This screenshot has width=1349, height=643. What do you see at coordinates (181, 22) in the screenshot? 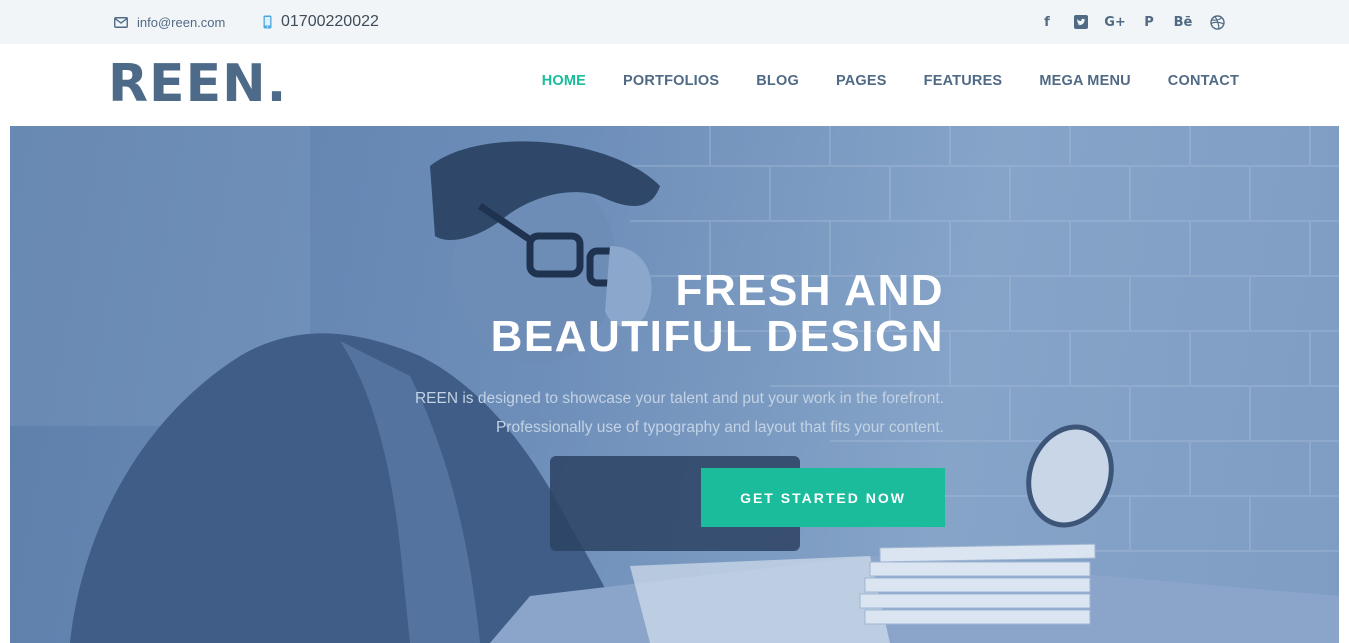
I see `email-text: info@reen.com` at bounding box center [181, 22].